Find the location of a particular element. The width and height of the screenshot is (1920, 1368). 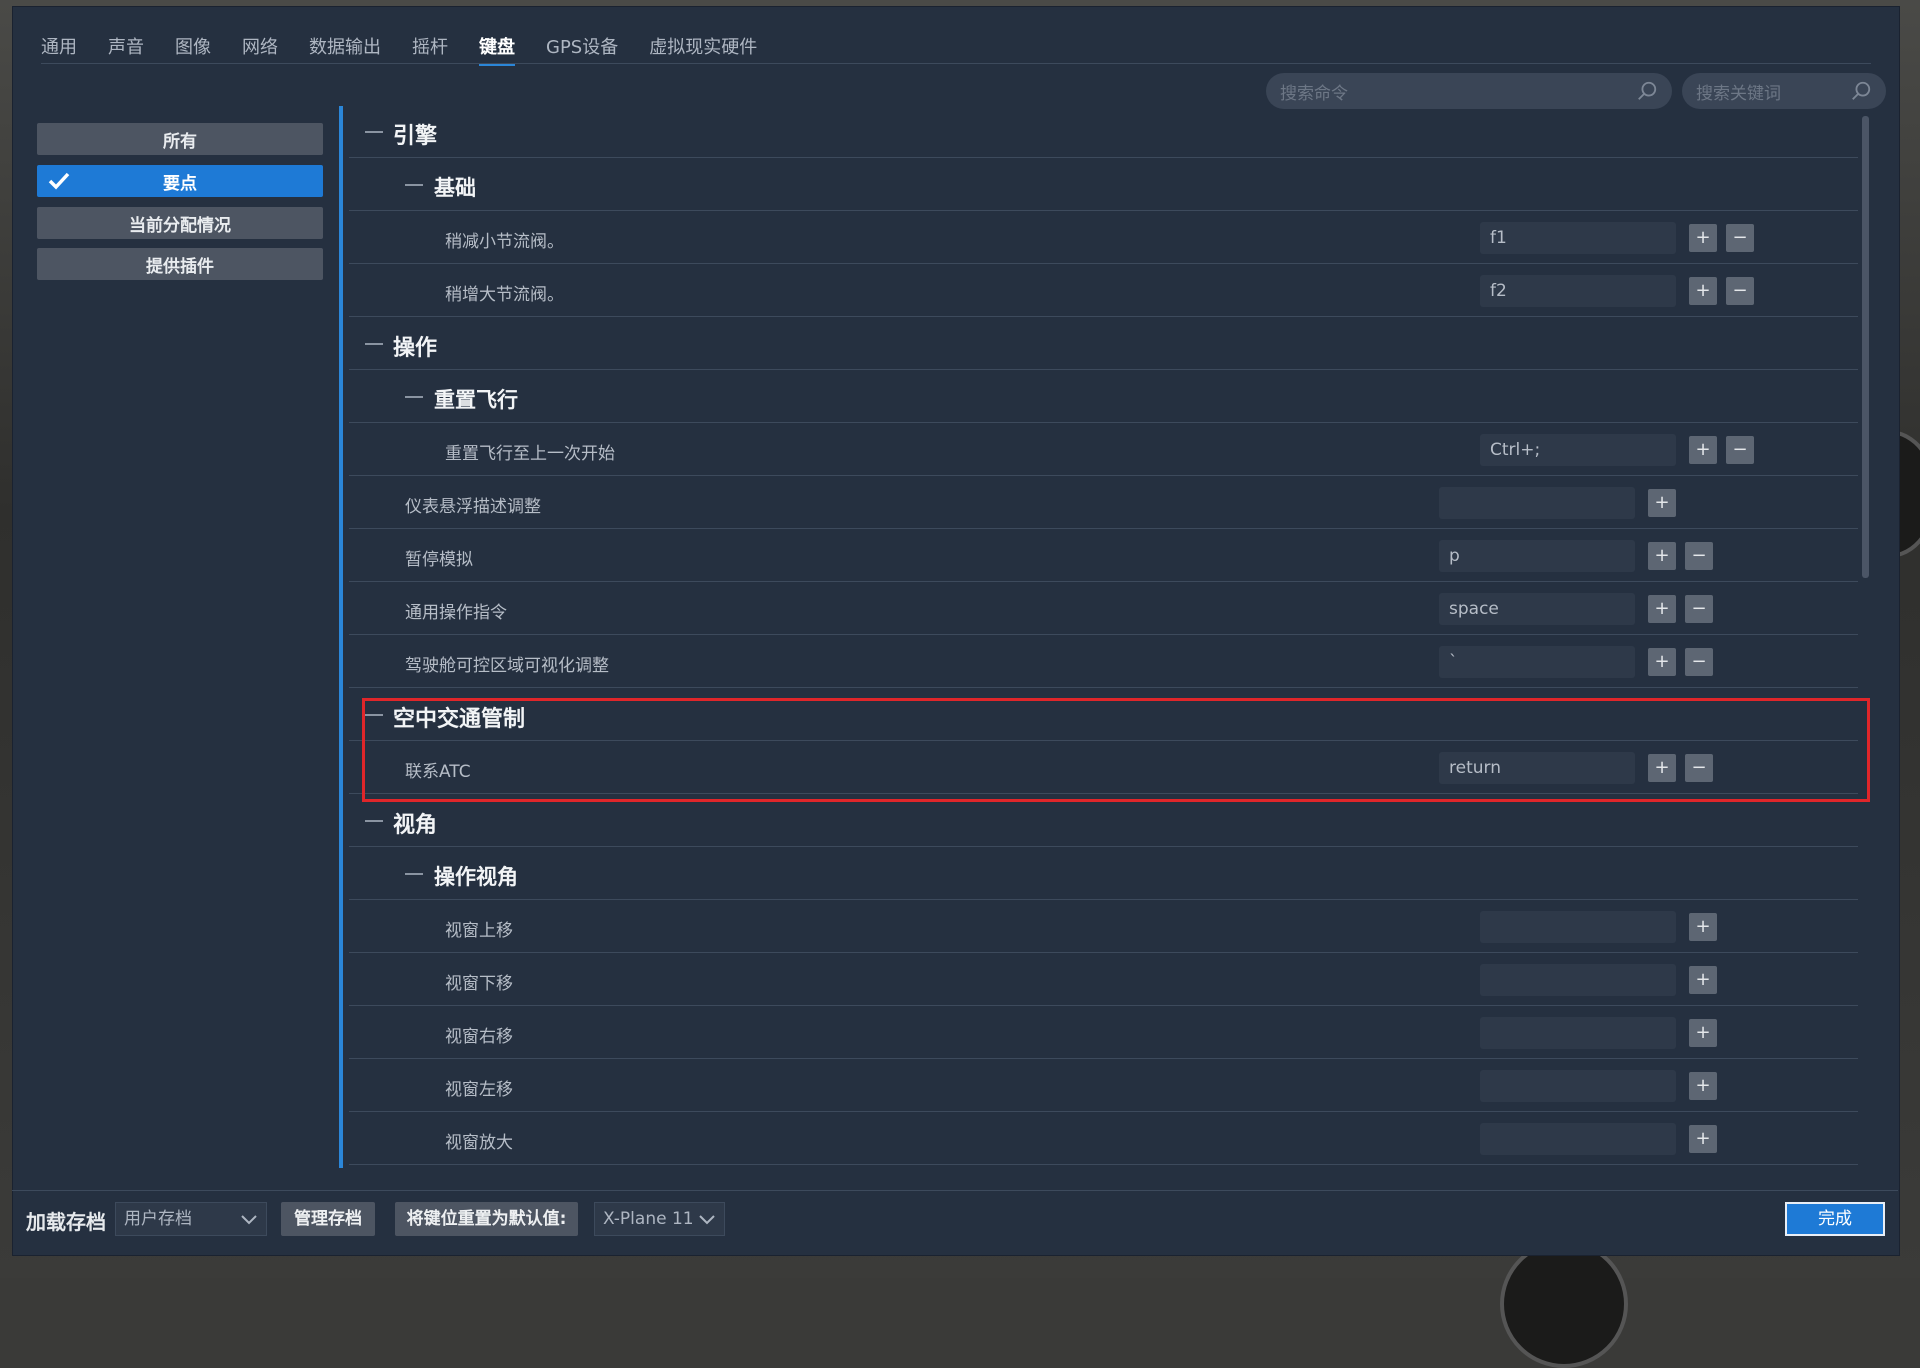

command-row: 稍增大节流阀。 f2 + − is located at coordinates (1103, 291).